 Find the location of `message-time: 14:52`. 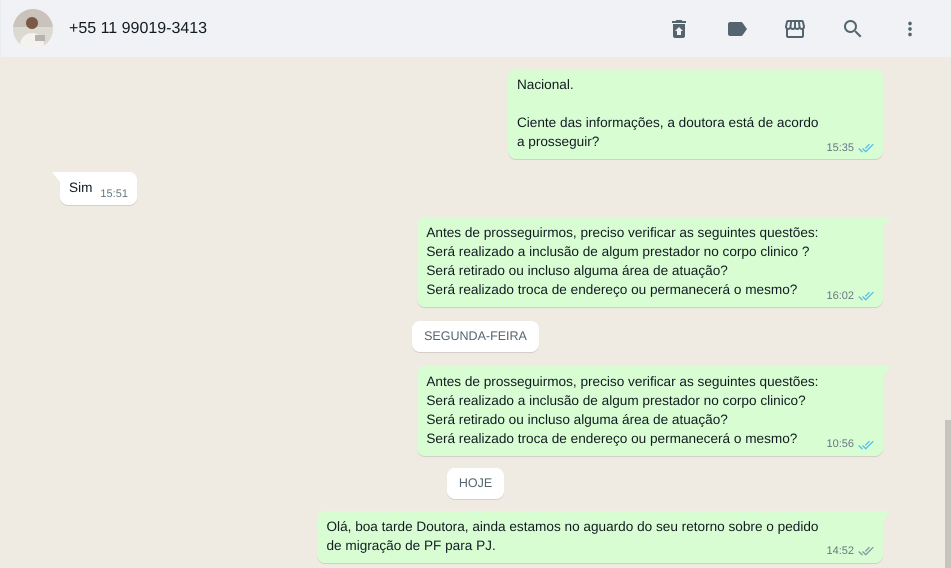

message-time: 14:52 is located at coordinates (840, 551).